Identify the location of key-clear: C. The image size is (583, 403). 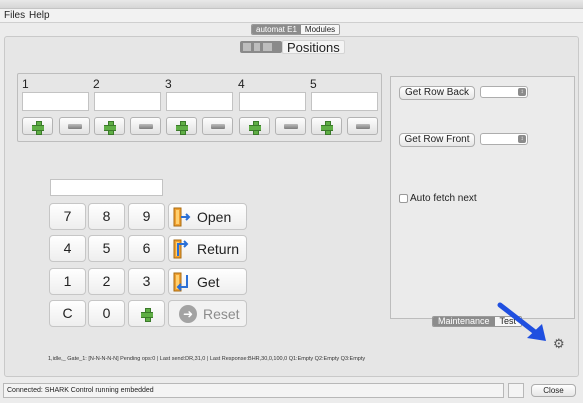
(67, 313).